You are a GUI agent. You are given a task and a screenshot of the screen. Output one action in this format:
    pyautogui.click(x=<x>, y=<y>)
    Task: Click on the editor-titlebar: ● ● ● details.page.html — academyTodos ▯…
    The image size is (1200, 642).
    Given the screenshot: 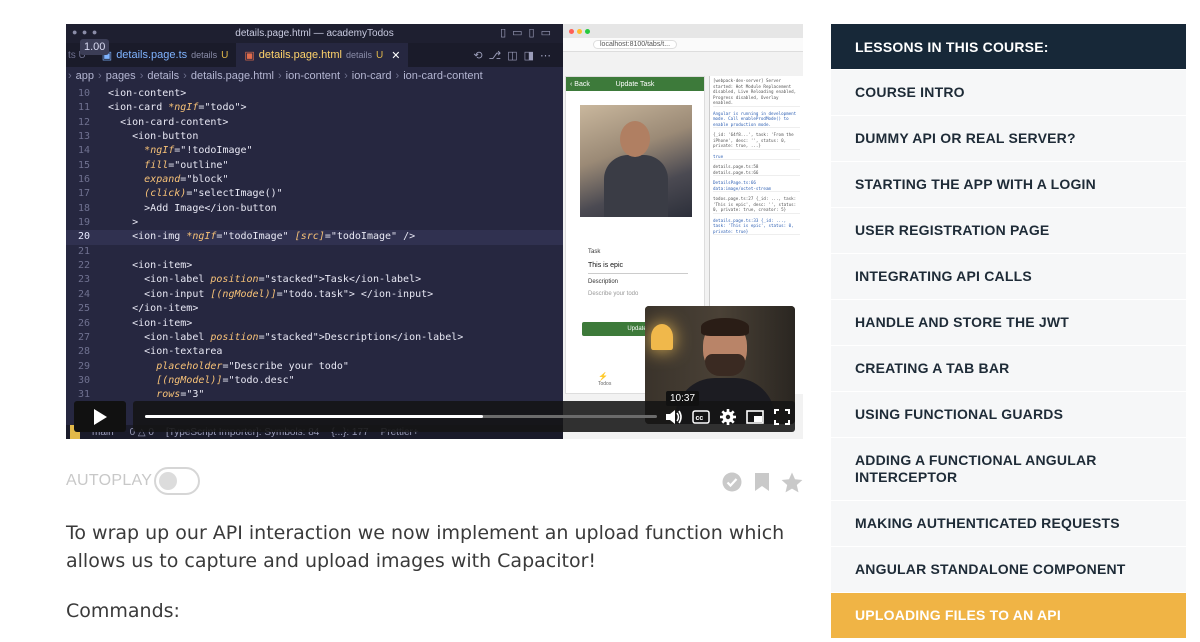 What is the action you would take?
    pyautogui.click(x=314, y=33)
    